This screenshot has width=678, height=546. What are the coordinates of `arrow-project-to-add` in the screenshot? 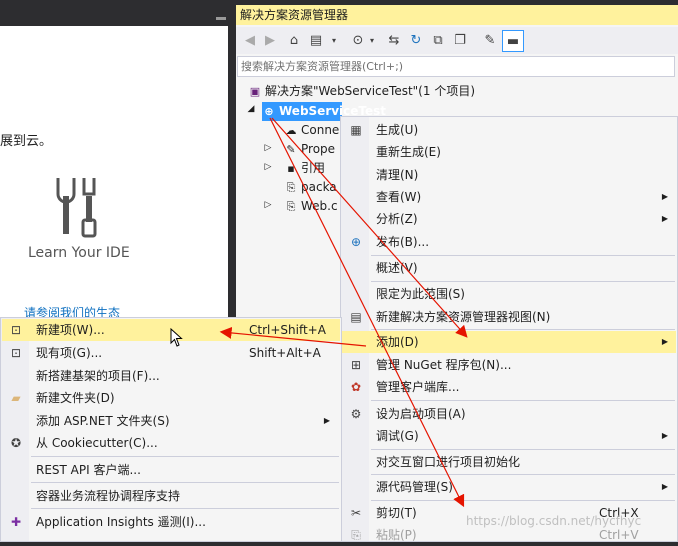 It's located at (369, 227).